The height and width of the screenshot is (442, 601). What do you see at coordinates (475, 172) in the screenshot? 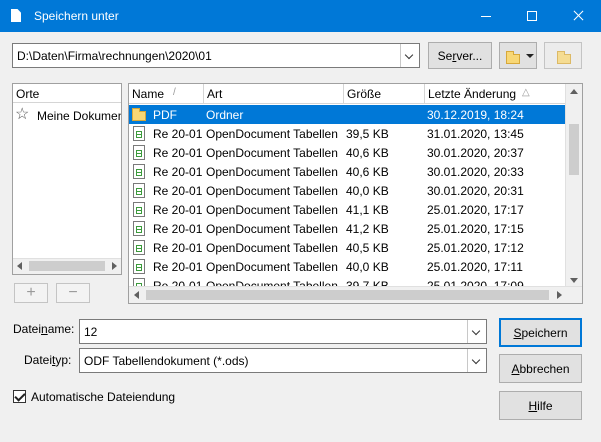
I see `cell-modified: 30.01.2020, 20:33` at bounding box center [475, 172].